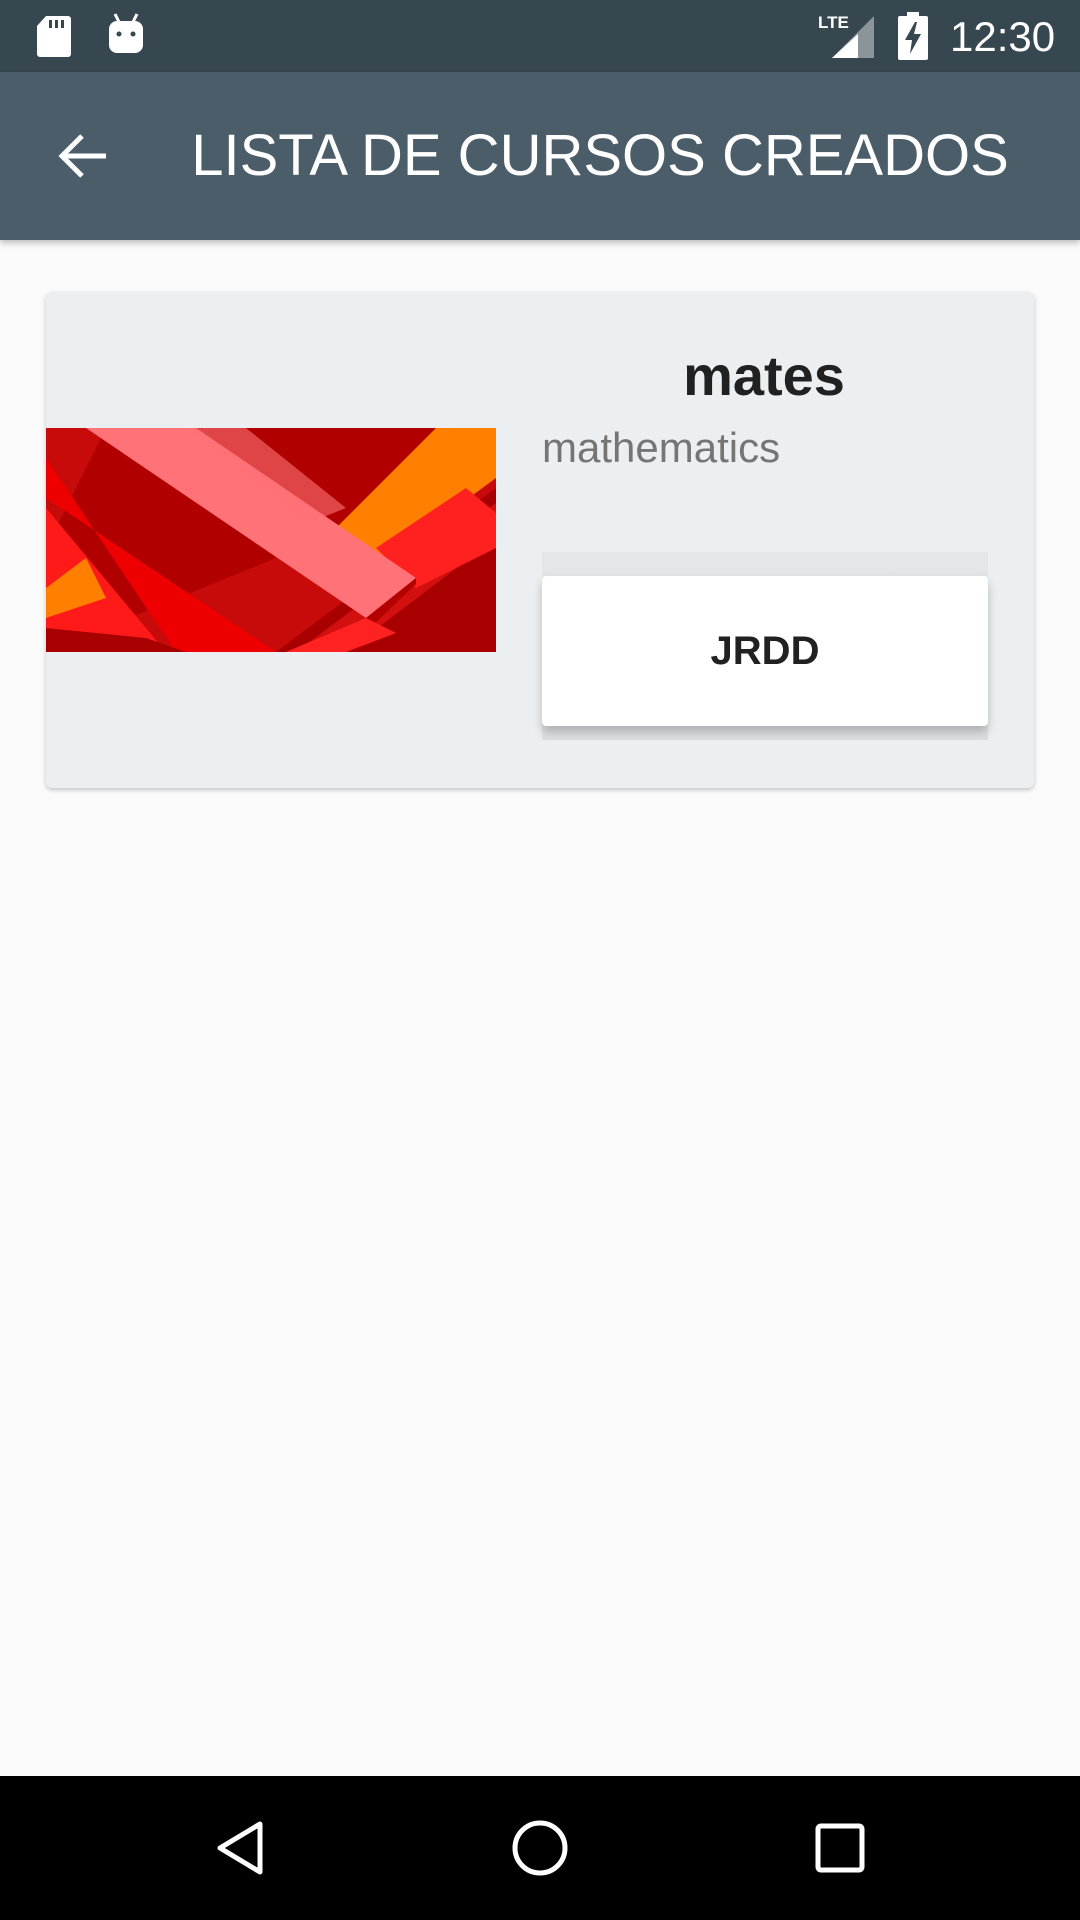 This screenshot has width=1080, height=1920. I want to click on nav-back-button, so click(240, 1848).